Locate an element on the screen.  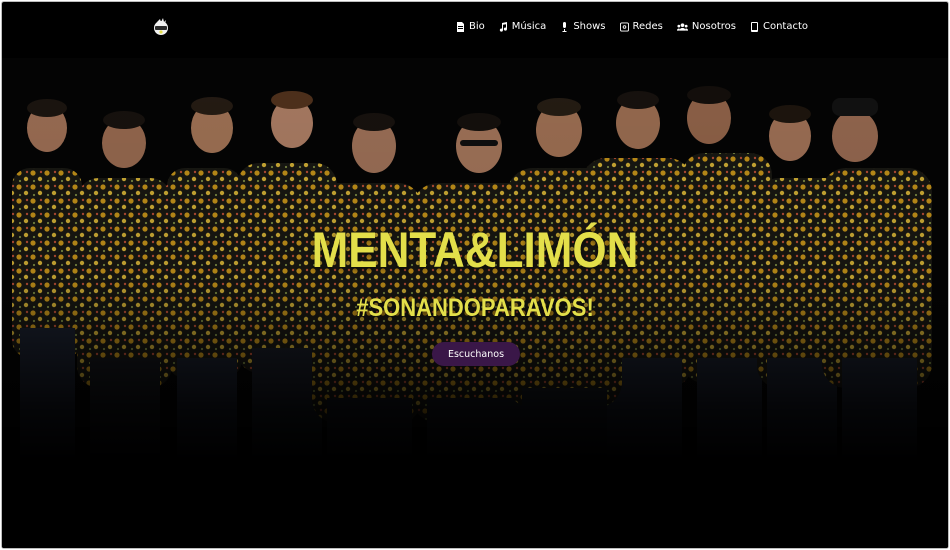
nav-item-bio: Bio is located at coordinates (470, 26).